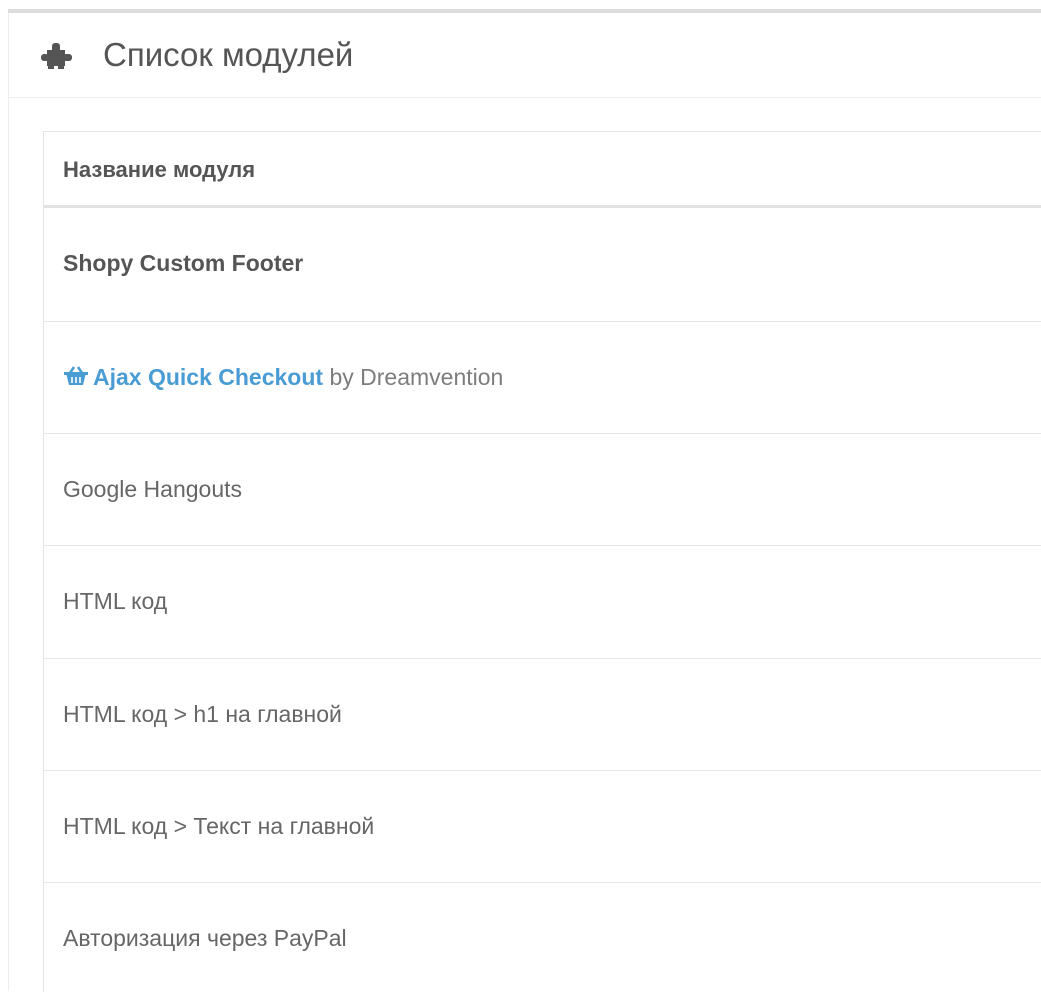 The image size is (1041, 992). What do you see at coordinates (413, 377) in the screenshot?
I see `module-author: by Dreamvention` at bounding box center [413, 377].